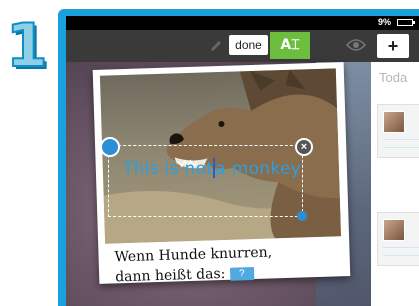 The width and height of the screenshot is (419, 306). I want to click on battery-icon, so click(406, 22).